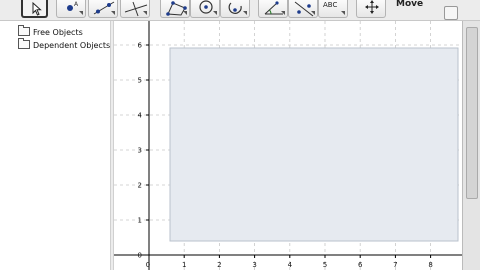 The width and height of the screenshot is (480, 274). I want to click on y-tick-label: 2, so click(140, 186).